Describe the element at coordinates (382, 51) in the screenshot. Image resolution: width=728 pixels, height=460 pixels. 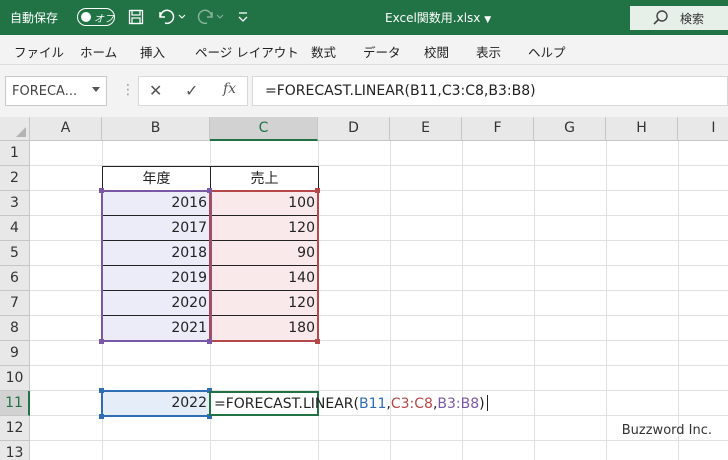
I see `tab-data: データ` at that location.